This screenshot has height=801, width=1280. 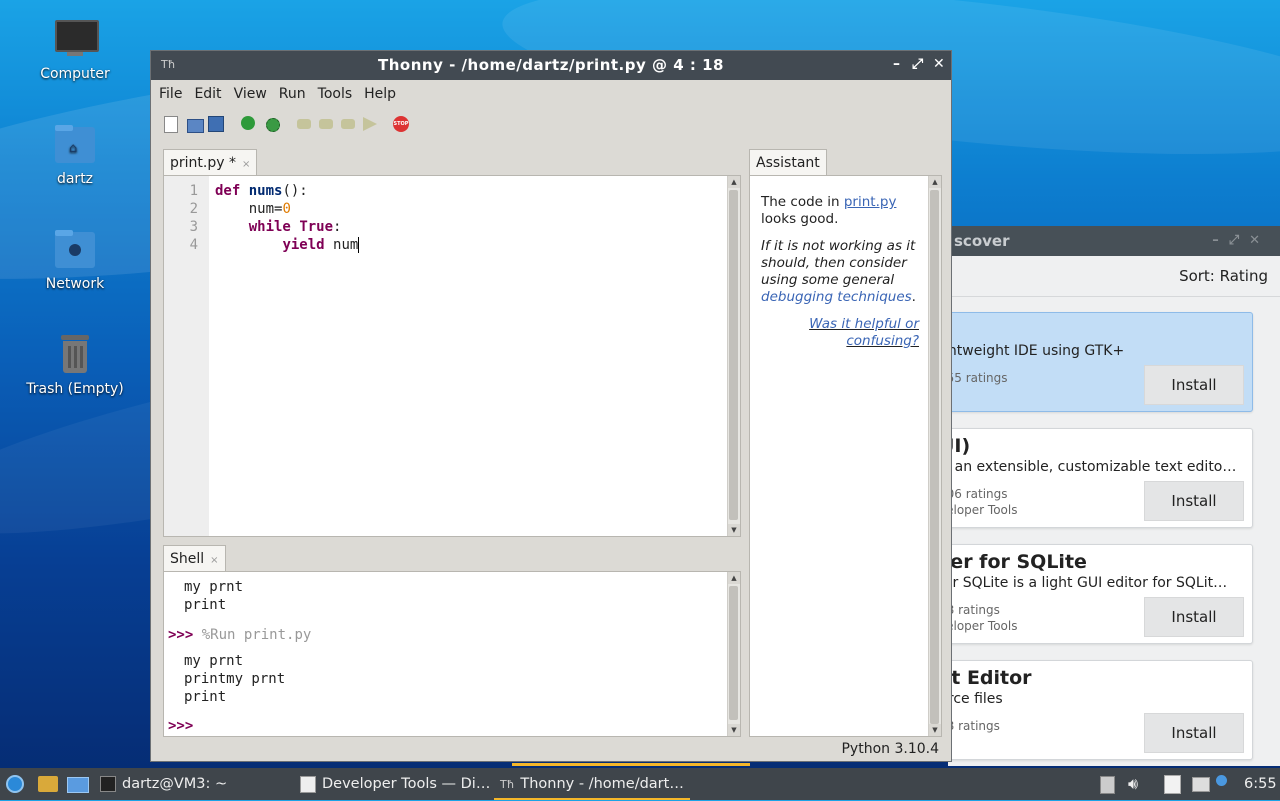 What do you see at coordinates (913, 297) in the screenshot?
I see `assistant-text: .` at bounding box center [913, 297].